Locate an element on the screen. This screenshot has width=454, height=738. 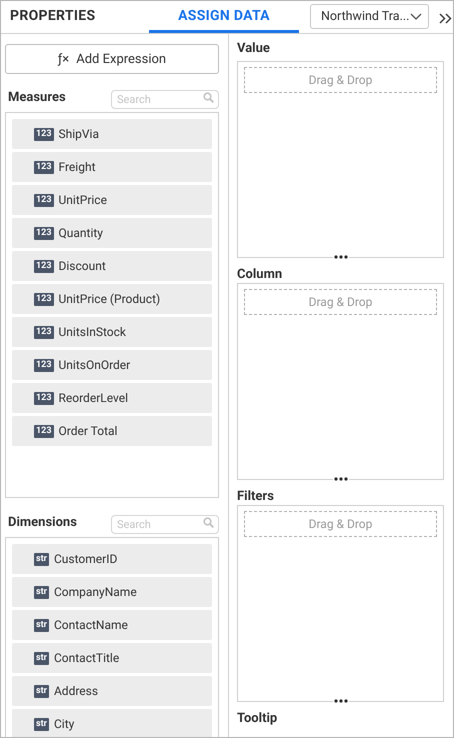
field-item: 123 ShipVia is located at coordinates (112, 134).